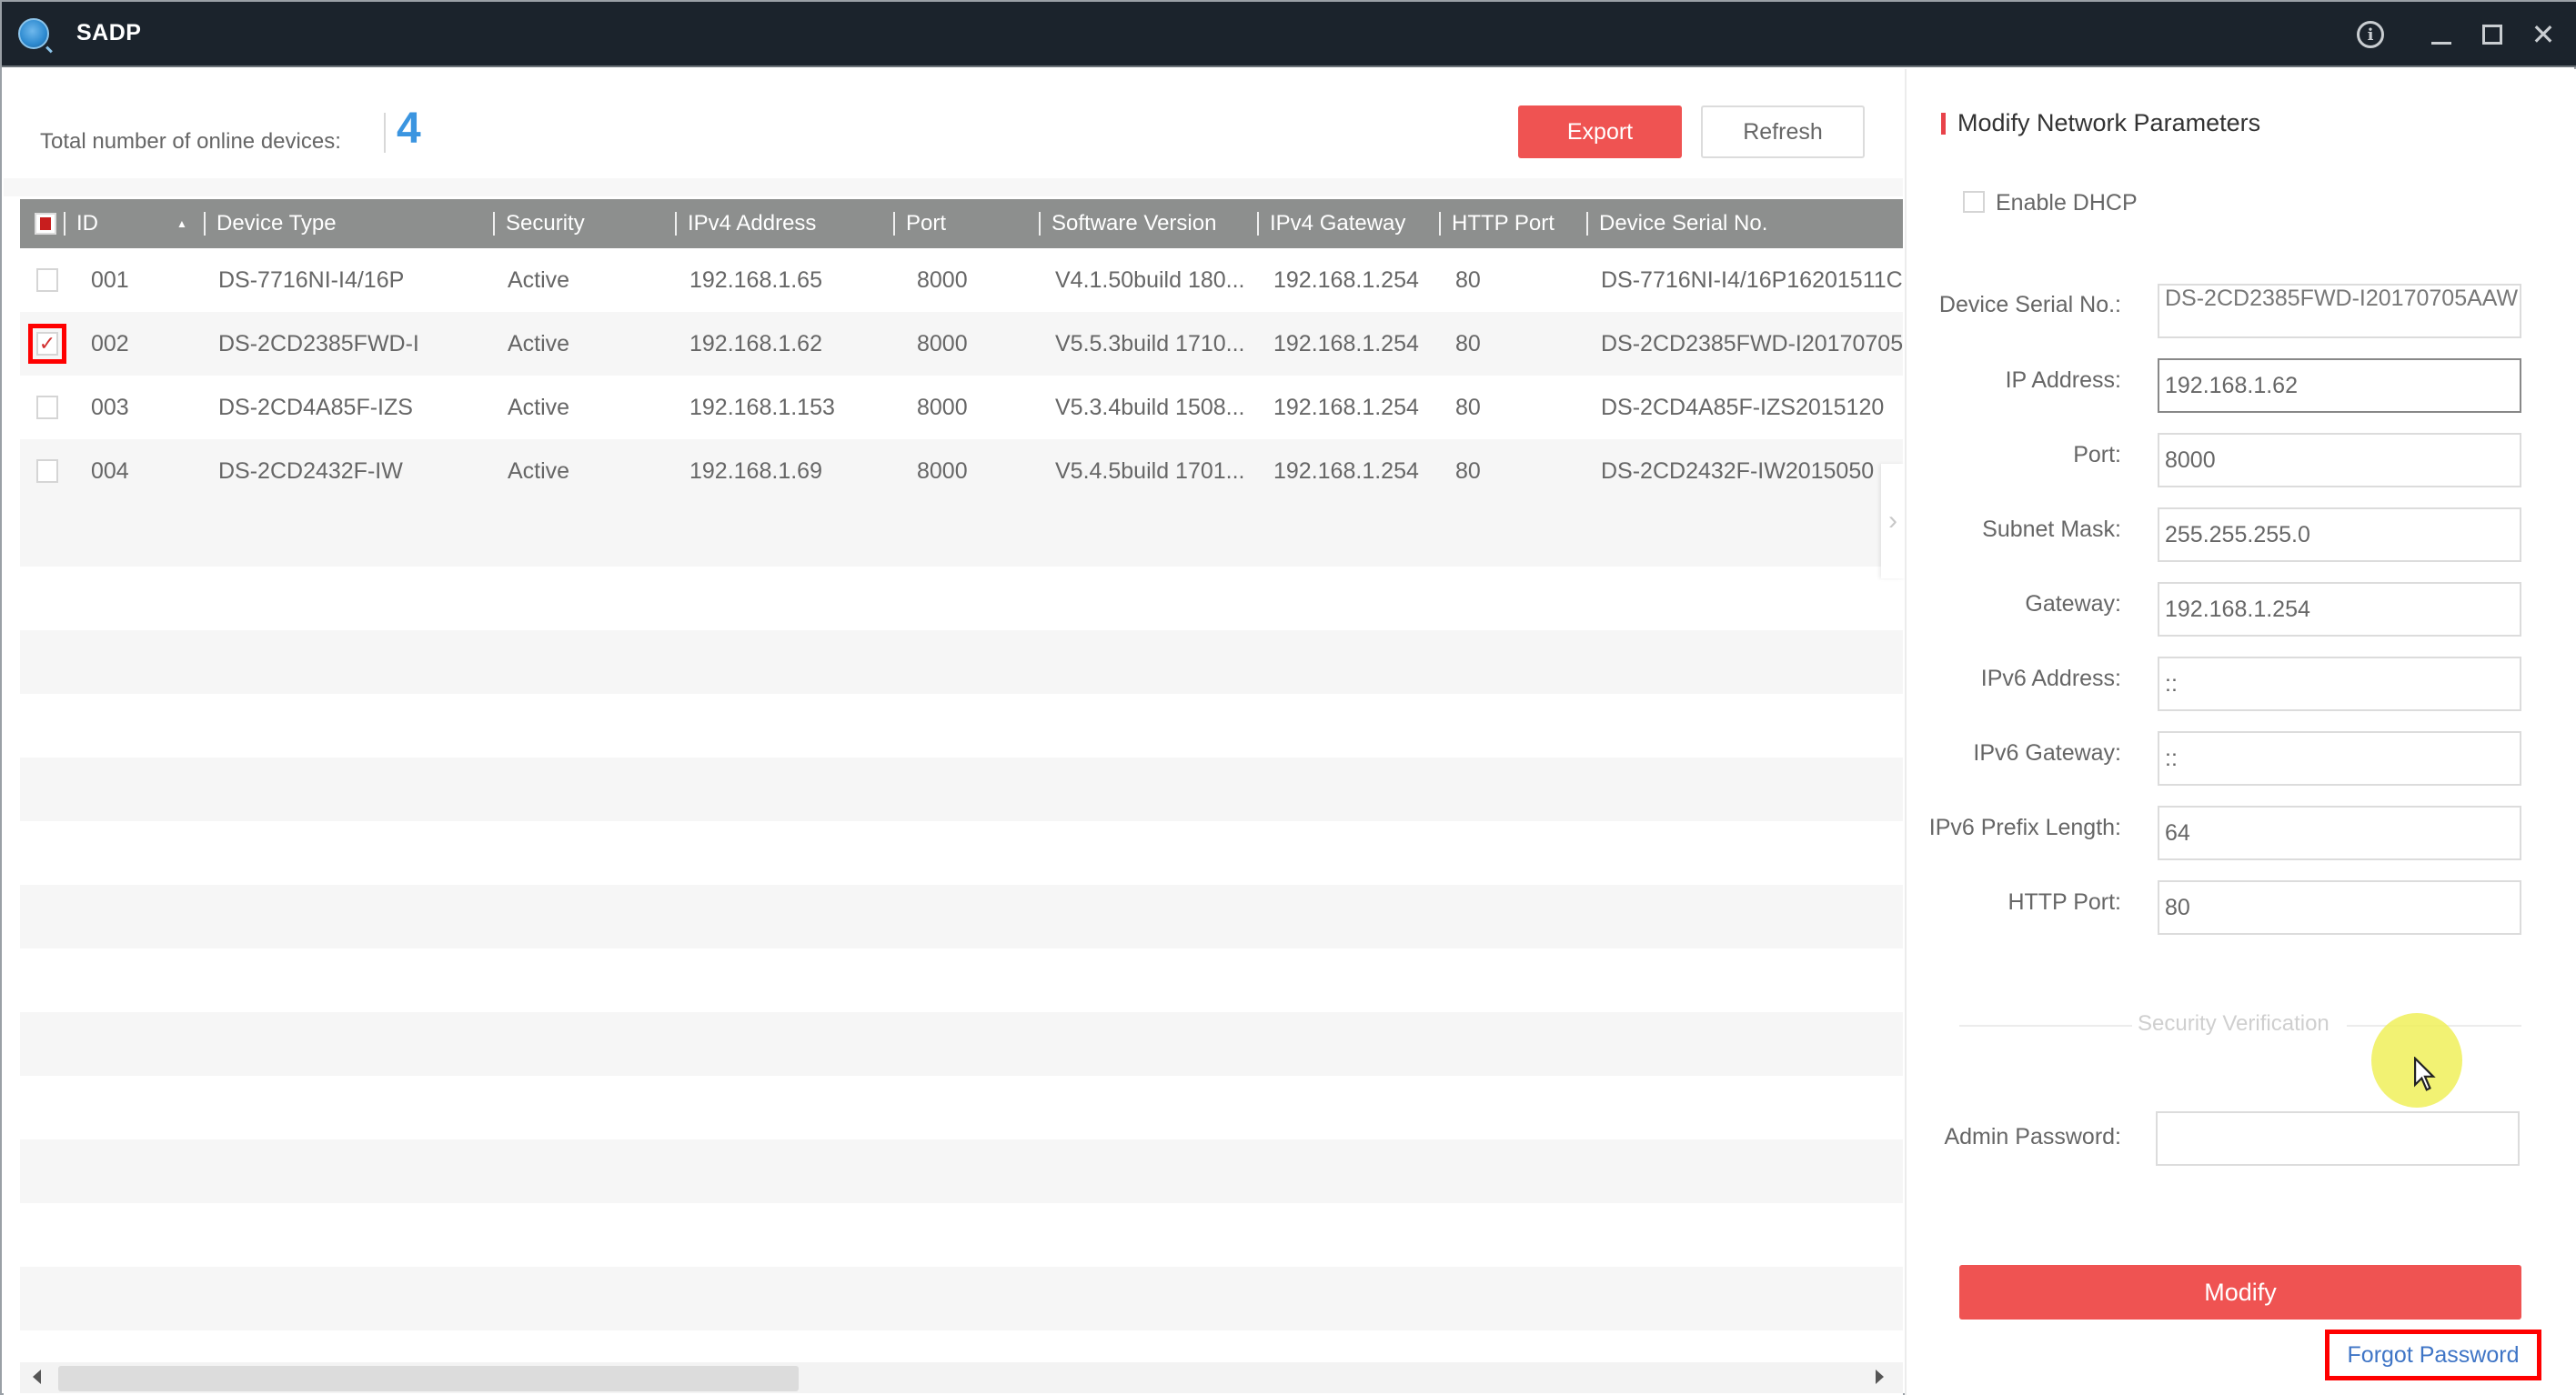 The width and height of the screenshot is (2576, 1395). What do you see at coordinates (428, 1378) in the screenshot?
I see `scrollbar-thumb` at bounding box center [428, 1378].